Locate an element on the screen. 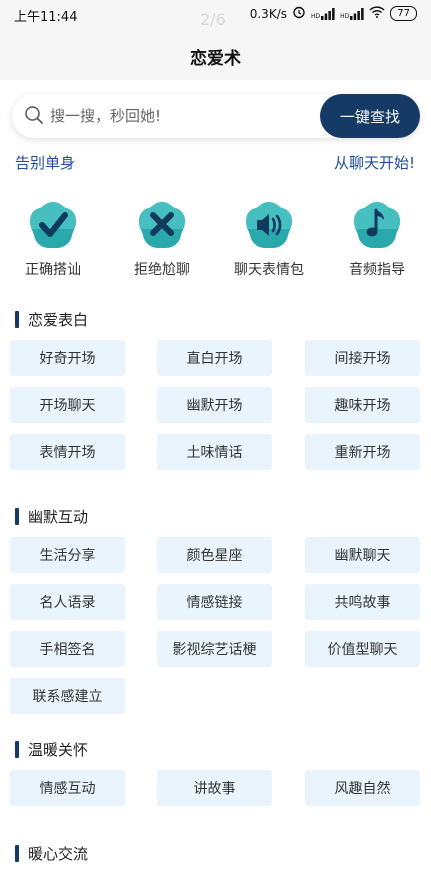 The height and width of the screenshot is (874, 431). section-title-text: 幽默互动 is located at coordinates (58, 517).